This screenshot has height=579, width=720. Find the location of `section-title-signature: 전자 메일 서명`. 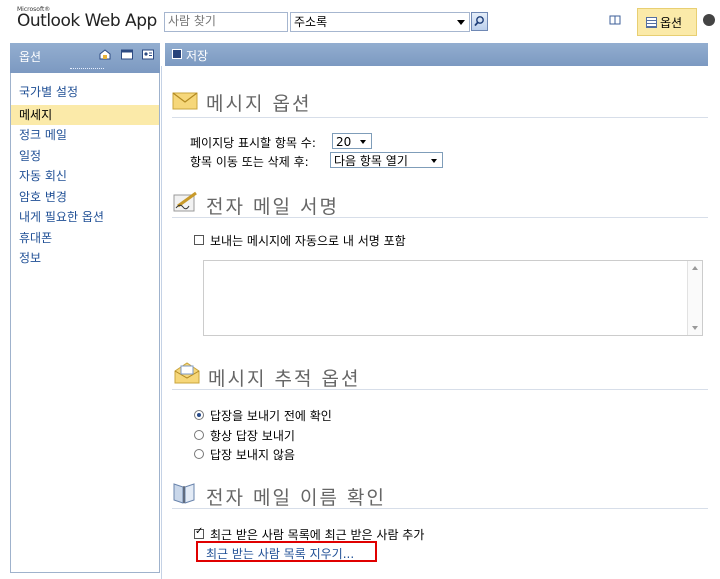

section-title-signature: 전자 메일 서명 is located at coordinates (272, 207).